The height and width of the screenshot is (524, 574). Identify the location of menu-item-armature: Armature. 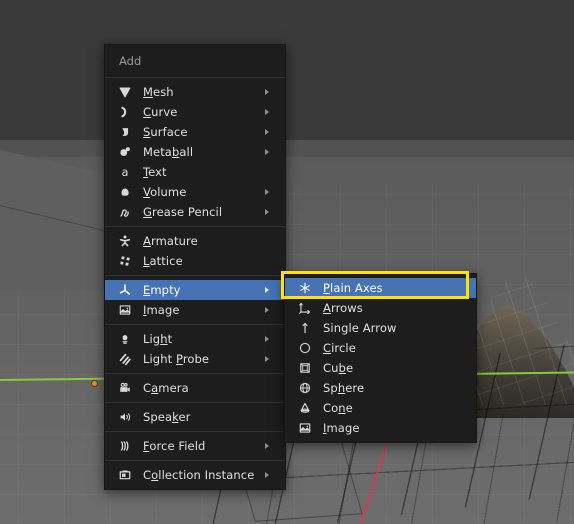
(195, 241).